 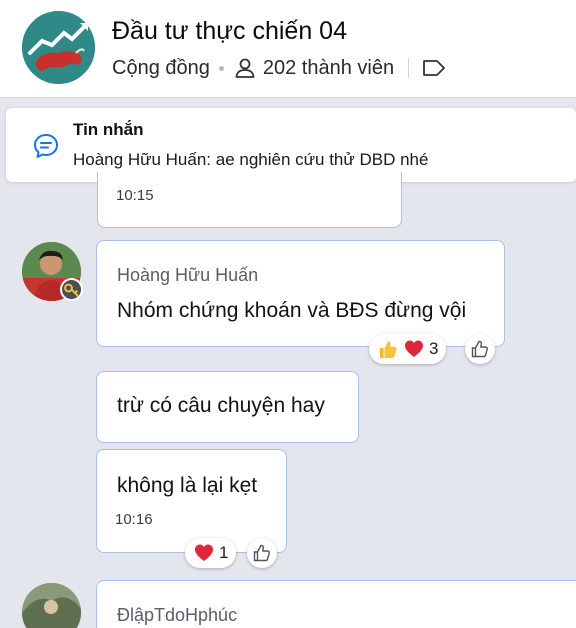 I want to click on reaction-summary: 3, so click(x=408, y=349).